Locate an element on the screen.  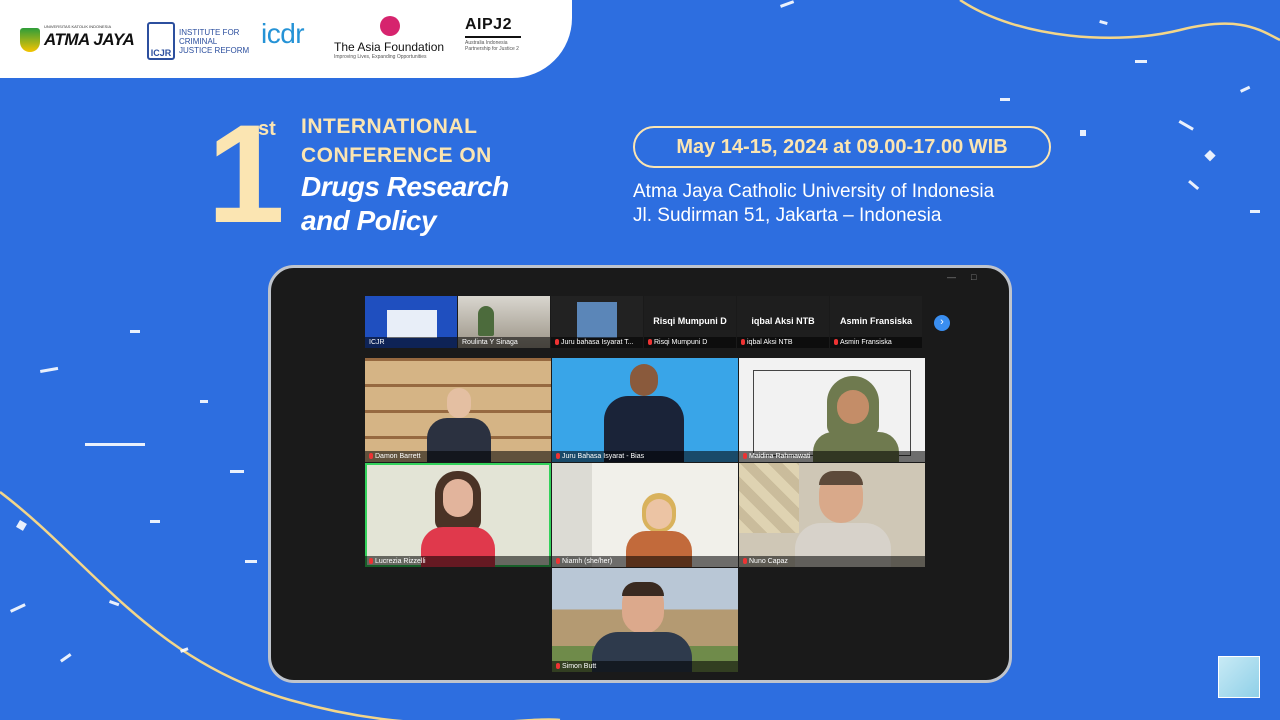
video-tile-nuno-capaz: Nuno Capaz is located at coordinates (832, 515).